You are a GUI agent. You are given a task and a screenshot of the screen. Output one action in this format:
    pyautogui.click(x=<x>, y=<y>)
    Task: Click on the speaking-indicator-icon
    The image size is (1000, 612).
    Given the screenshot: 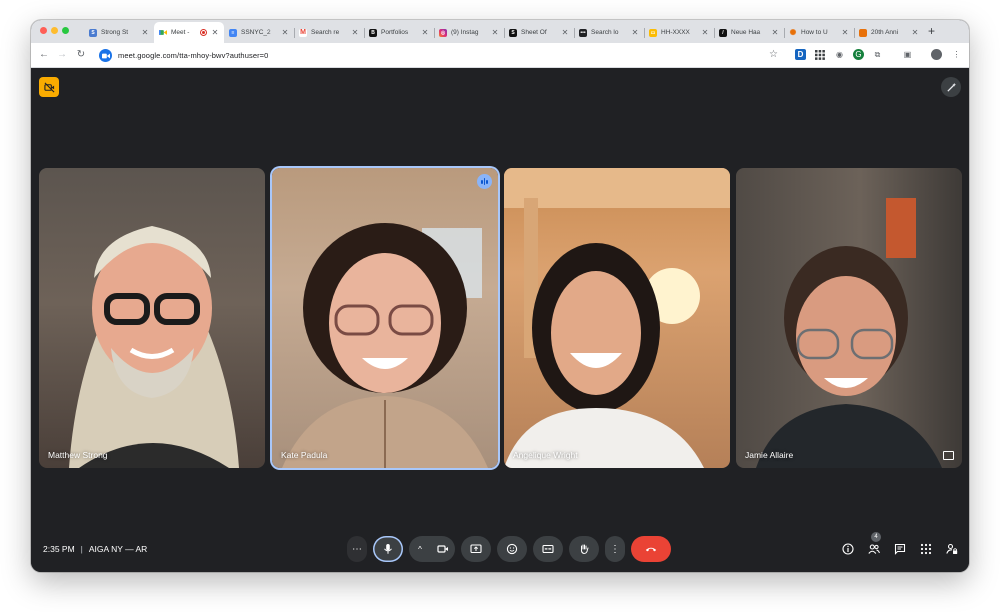 What is the action you would take?
    pyautogui.click(x=484, y=181)
    